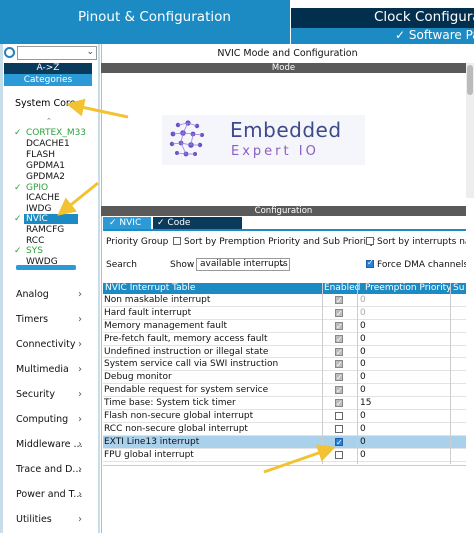 The image size is (474, 533). Describe the element at coordinates (186, 138) in the screenshot. I see `logo-icon` at that location.